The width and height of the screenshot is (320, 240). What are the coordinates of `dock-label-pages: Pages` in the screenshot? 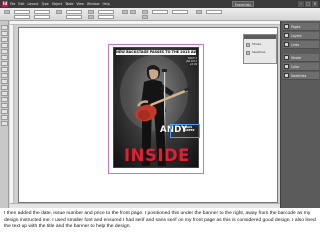 It's located at (296, 26).